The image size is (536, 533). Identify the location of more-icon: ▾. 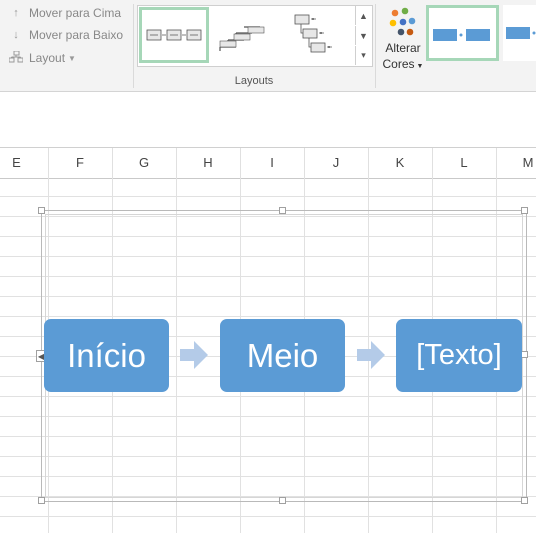
(363, 55).